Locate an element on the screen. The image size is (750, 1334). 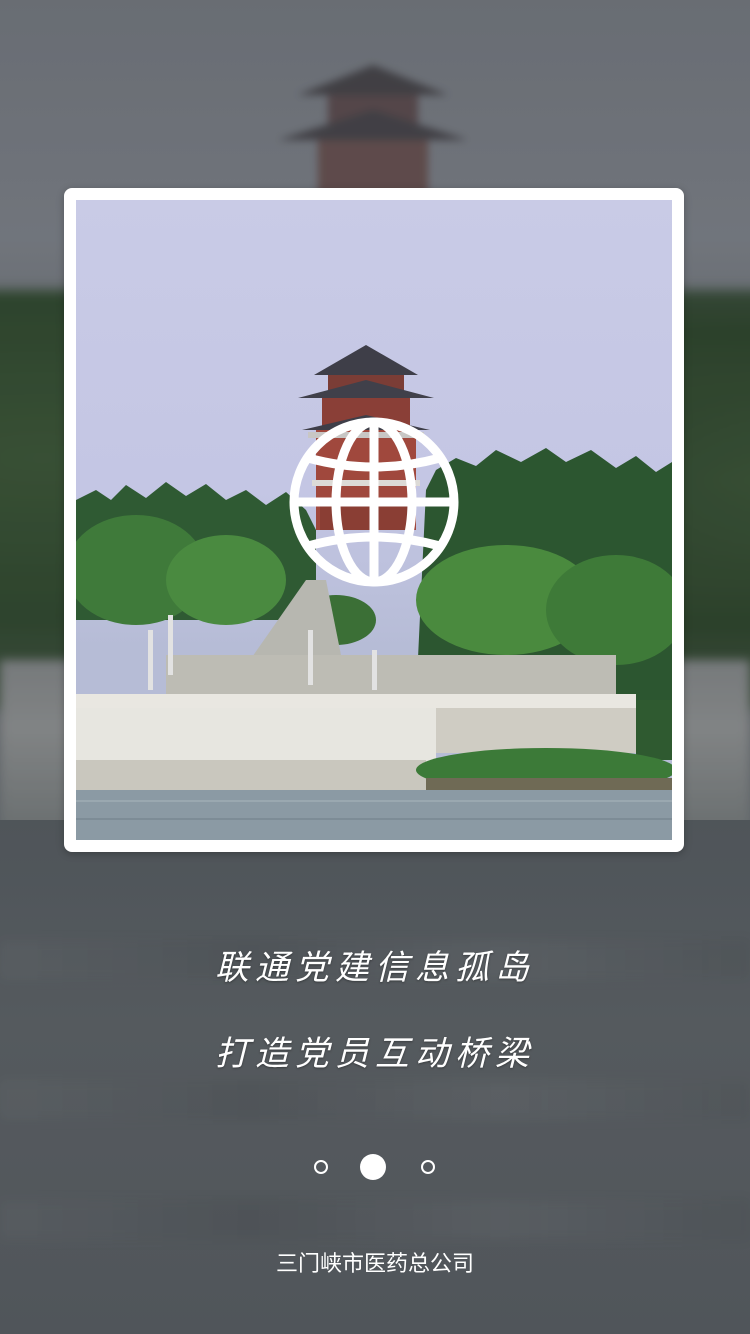
page-dot-2-active is located at coordinates (373, 1167).